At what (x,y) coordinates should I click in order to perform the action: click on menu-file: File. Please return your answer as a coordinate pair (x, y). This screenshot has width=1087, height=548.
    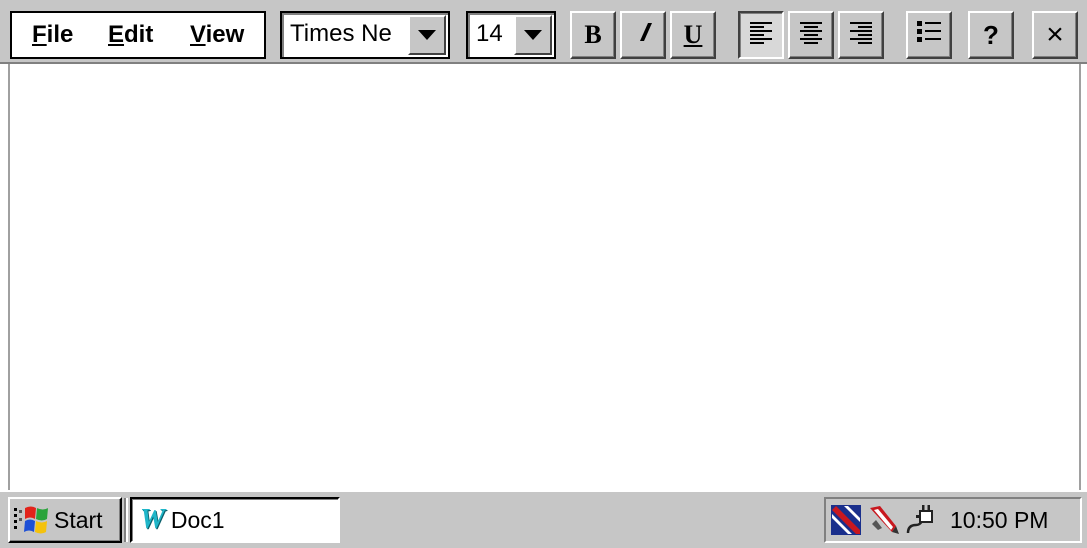
    Looking at the image, I should click on (52, 35).